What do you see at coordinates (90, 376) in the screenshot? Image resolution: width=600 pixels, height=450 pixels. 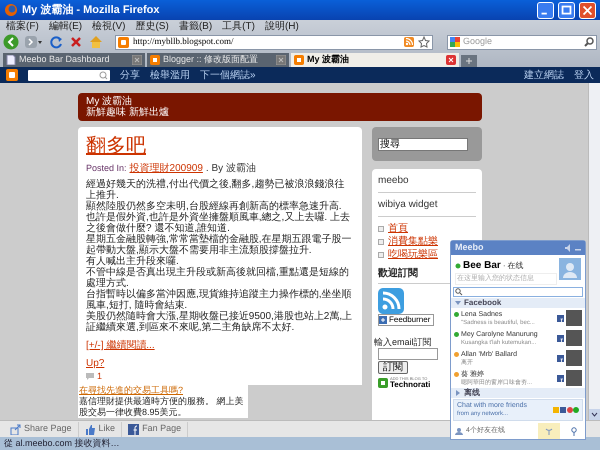 I see `comment-icon` at bounding box center [90, 376].